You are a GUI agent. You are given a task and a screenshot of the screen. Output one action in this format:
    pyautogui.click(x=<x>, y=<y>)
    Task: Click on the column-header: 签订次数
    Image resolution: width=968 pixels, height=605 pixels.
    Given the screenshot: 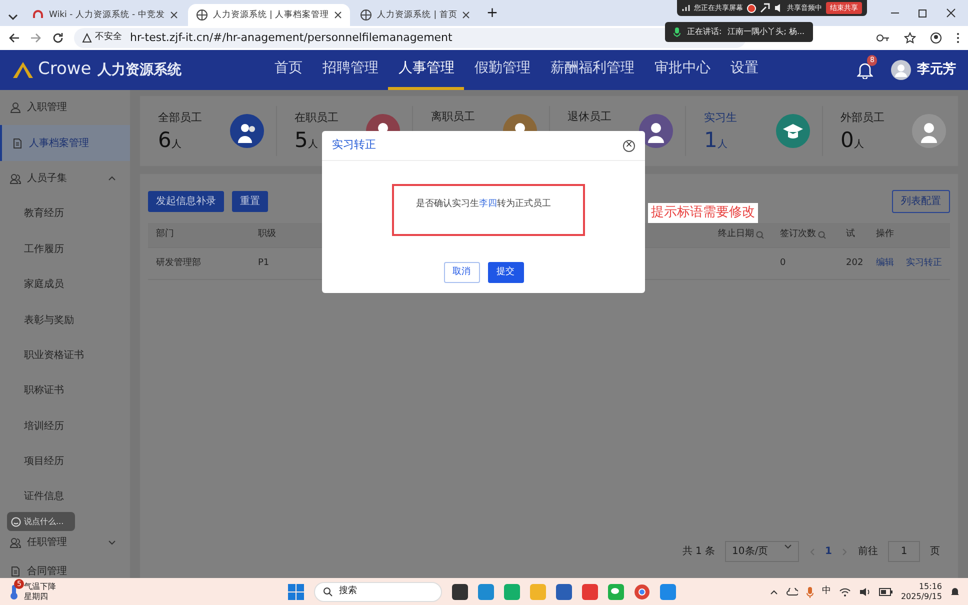 What is the action you would take?
    pyautogui.click(x=798, y=235)
    